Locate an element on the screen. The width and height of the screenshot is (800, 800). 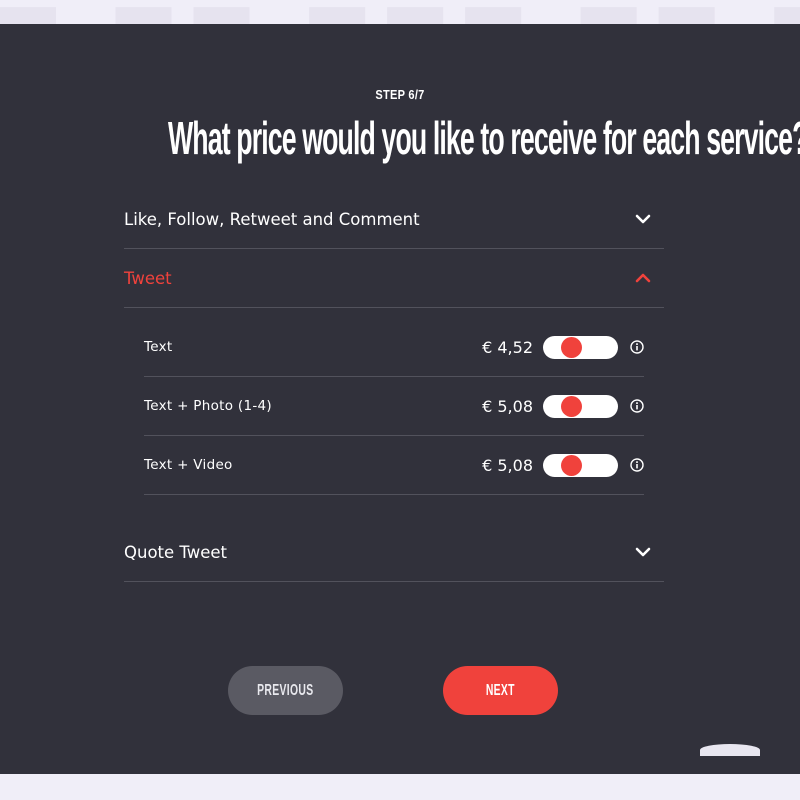
previous-button: PREVIOUS is located at coordinates (285, 690).